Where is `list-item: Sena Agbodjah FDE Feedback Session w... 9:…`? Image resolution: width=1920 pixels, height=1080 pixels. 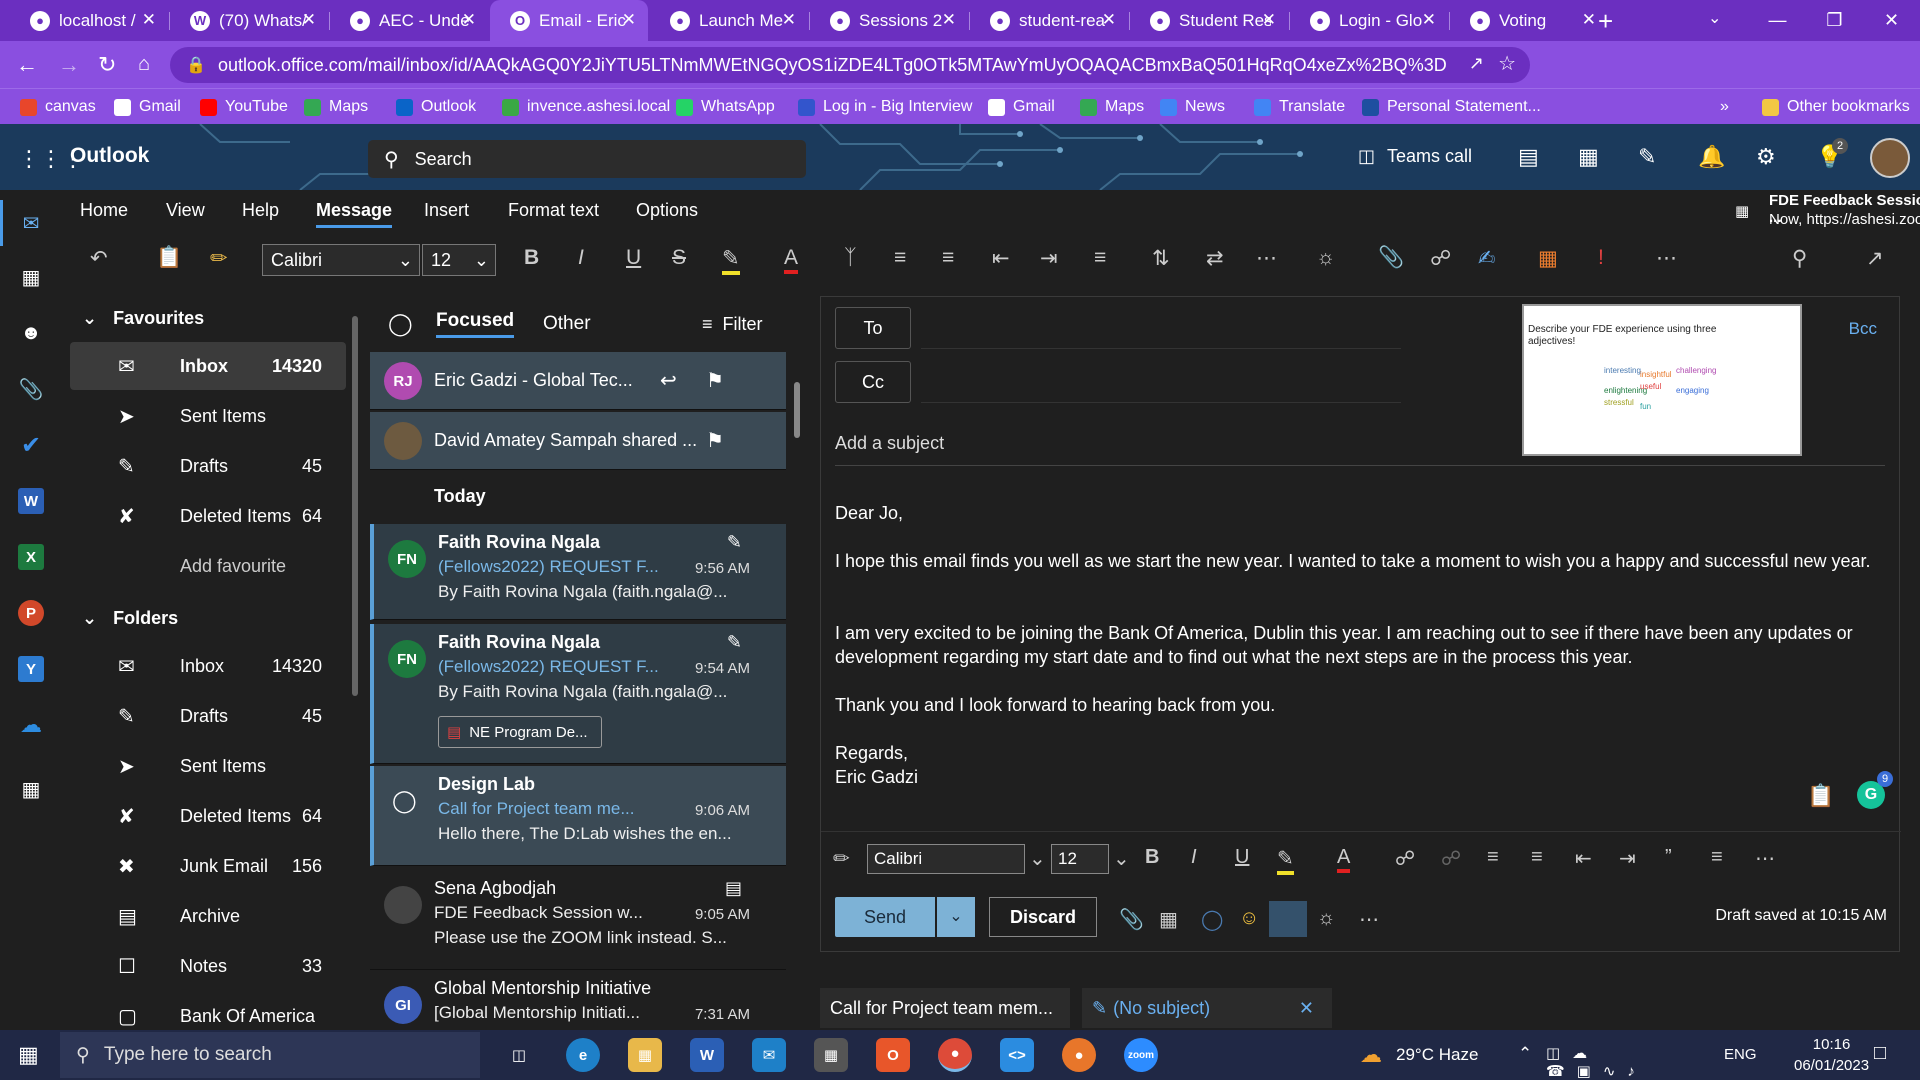
list-item: Sena Agbodjah FDE Feedback Session w... 9:… is located at coordinates (578, 920).